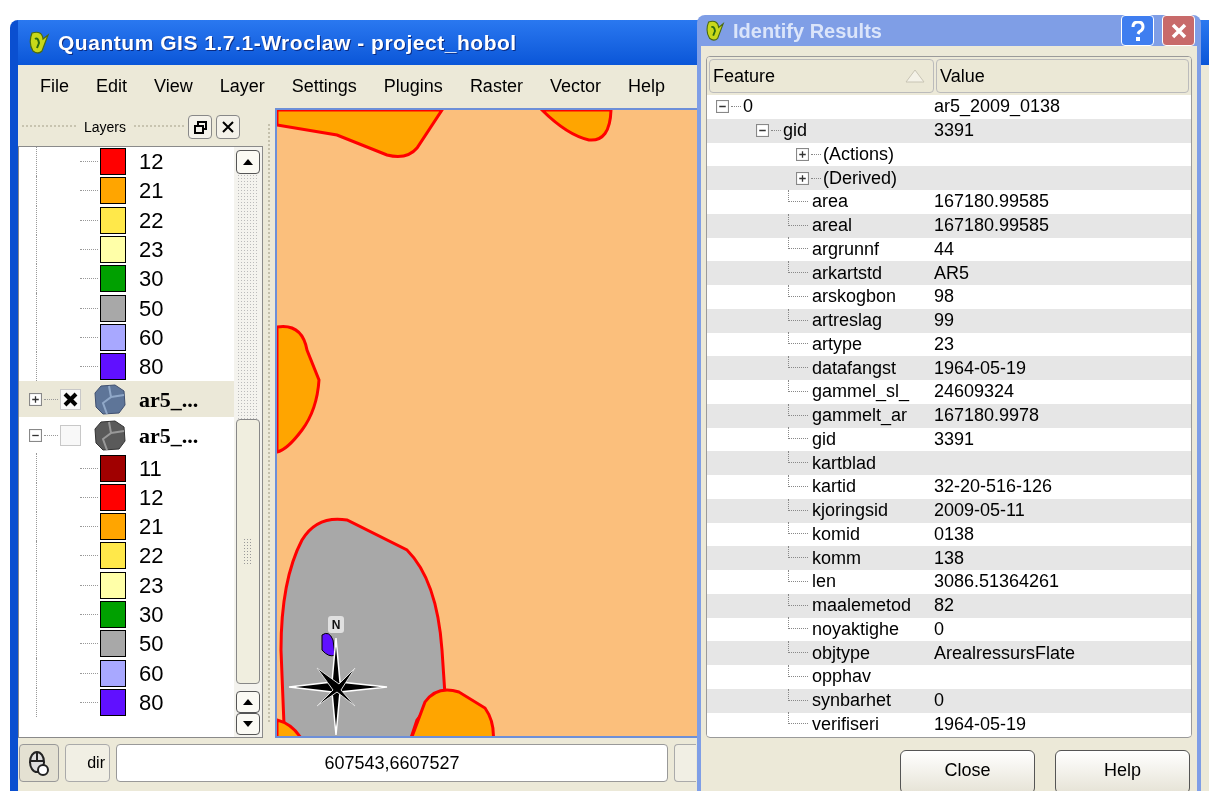 The height and width of the screenshot is (791, 1209). What do you see at coordinates (974, 392) in the screenshot?
I see `attribute-value: 24609324` at bounding box center [974, 392].